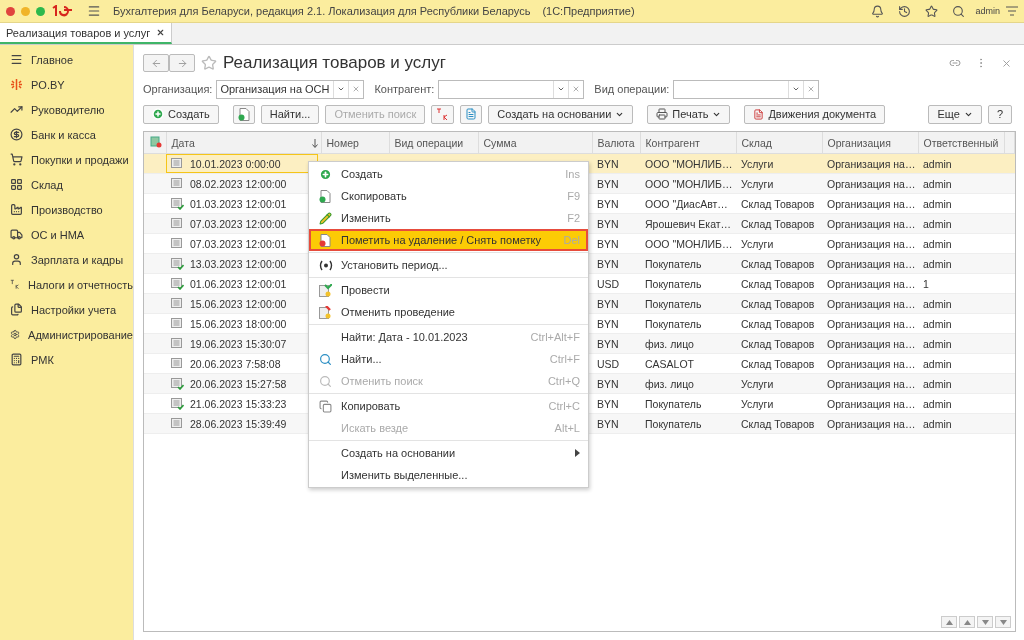  Describe the element at coordinates (955, 63) in the screenshot. I see `link-icon` at that location.